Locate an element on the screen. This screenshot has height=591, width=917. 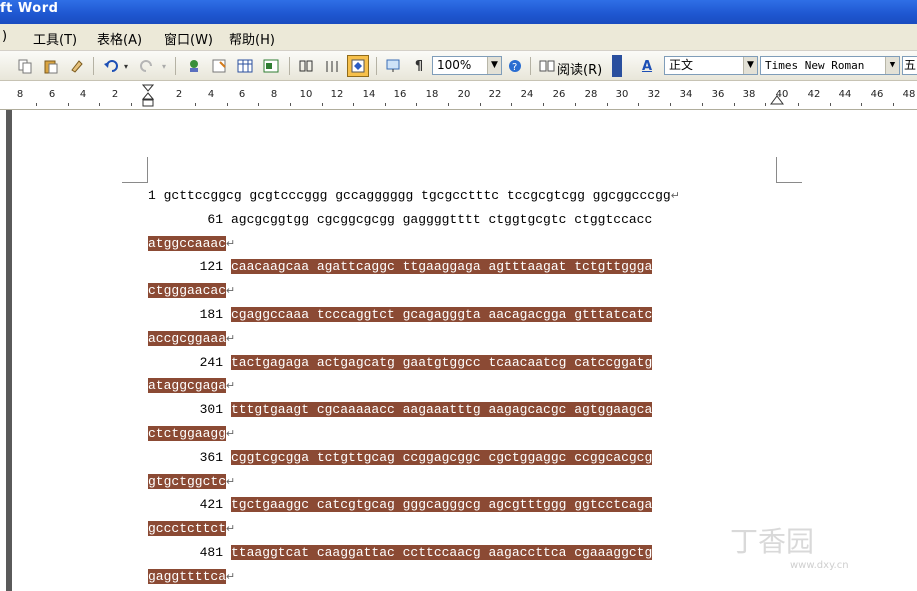
show-hide-icon is located at coordinates (393, 66).